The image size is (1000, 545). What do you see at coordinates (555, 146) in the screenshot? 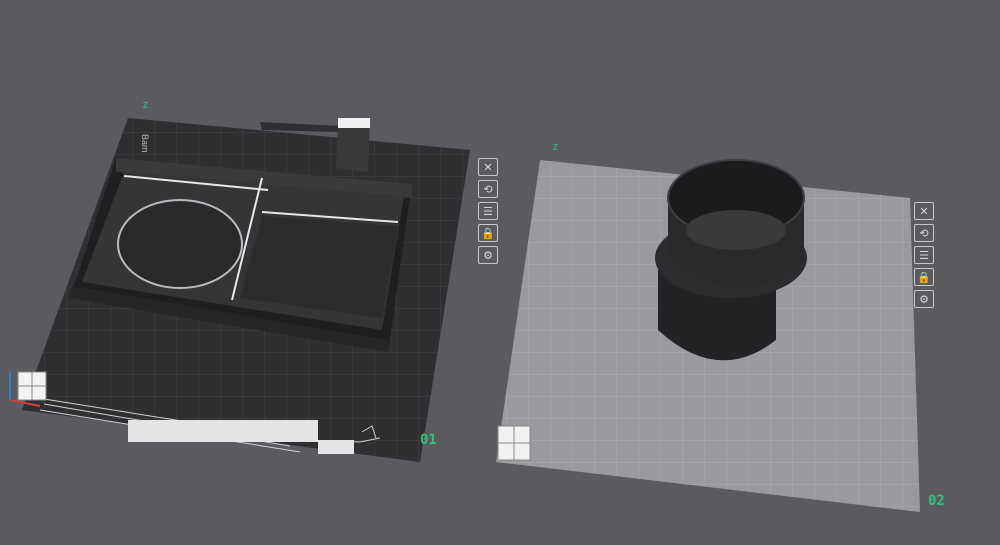
I see `plate-02-axis-mark: z` at bounding box center [555, 146].